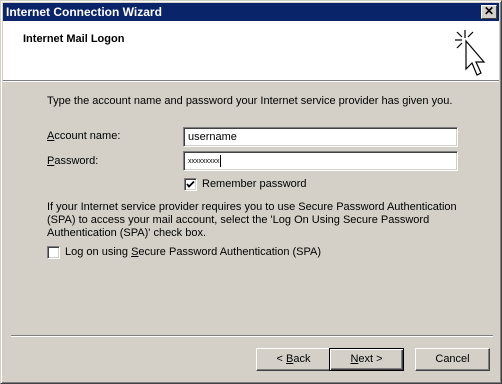  Describe the element at coordinates (281, 359) in the screenshot. I see `back-prefix: <` at that location.